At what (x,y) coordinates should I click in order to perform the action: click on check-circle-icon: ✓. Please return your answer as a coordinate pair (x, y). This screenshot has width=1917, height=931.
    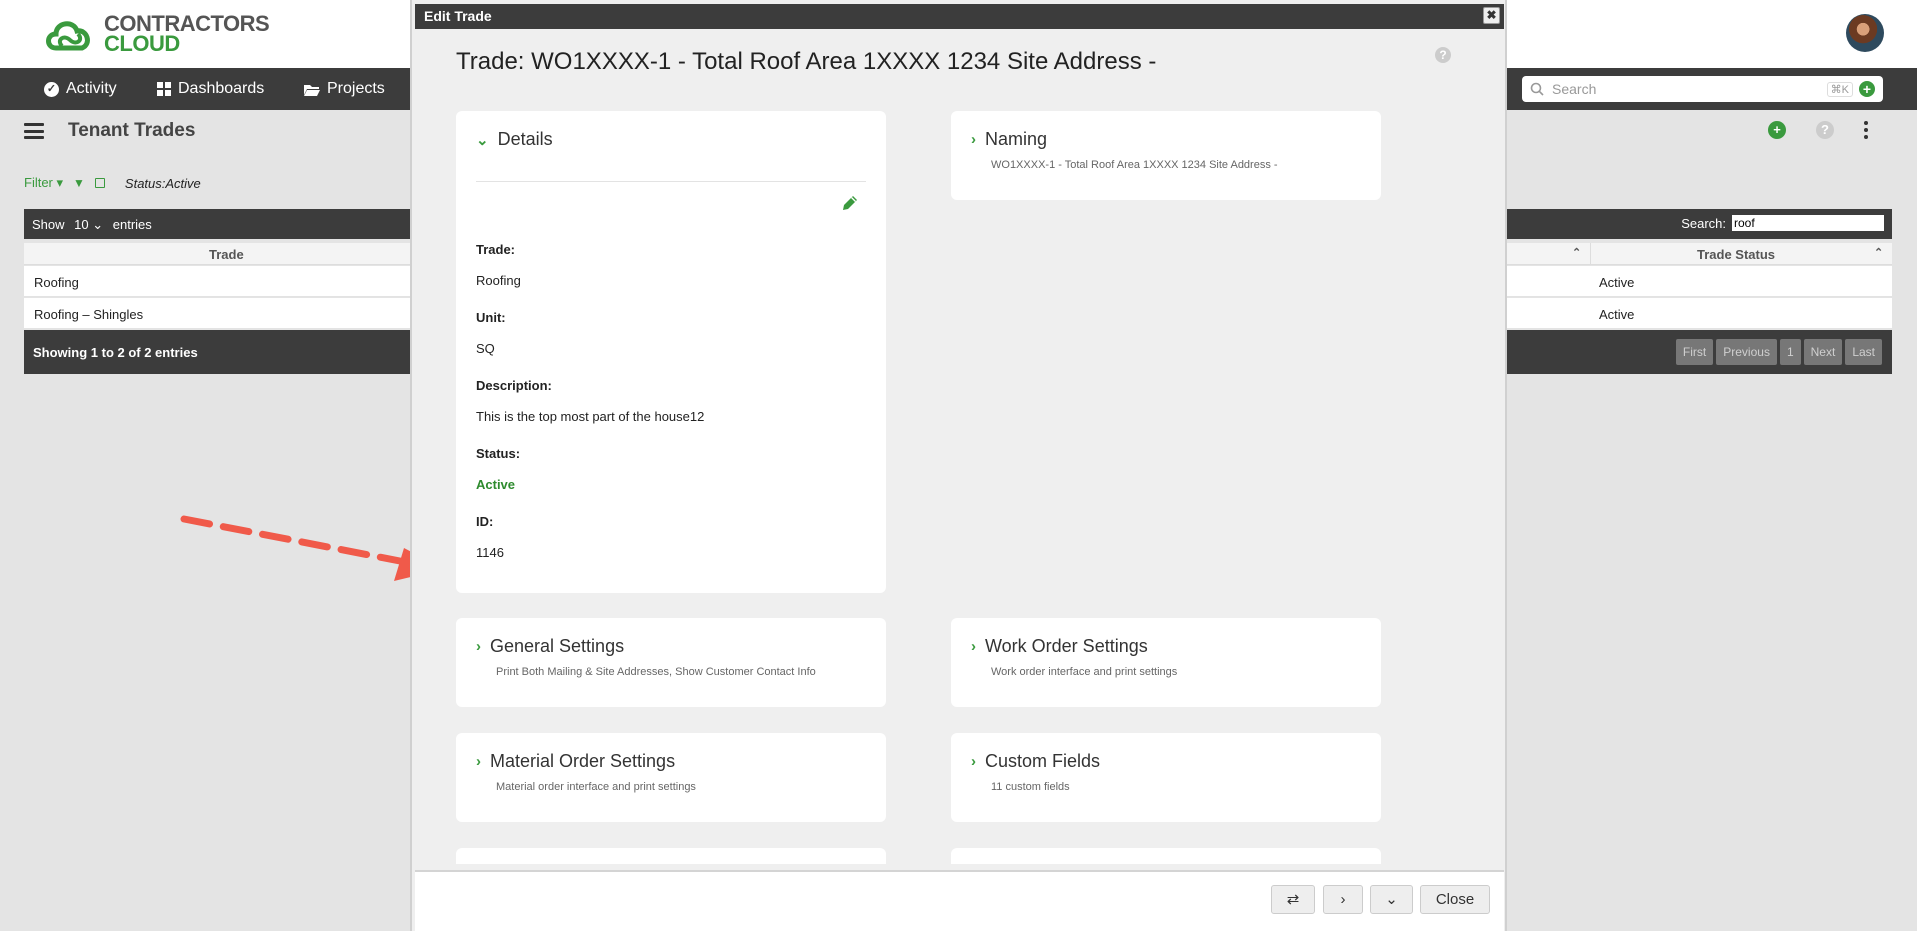
    Looking at the image, I should click on (51, 89).